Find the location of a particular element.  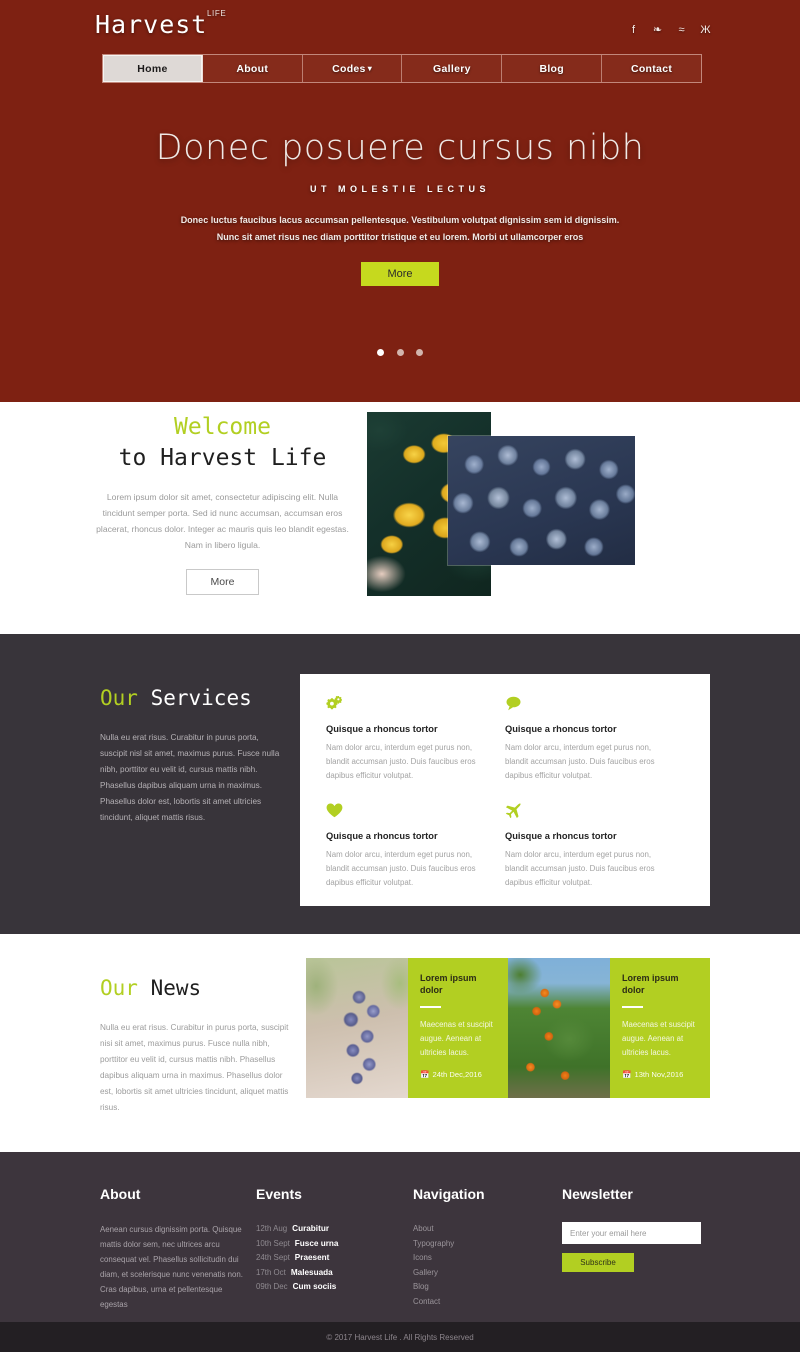

list-item: Contact is located at coordinates (478, 1302).